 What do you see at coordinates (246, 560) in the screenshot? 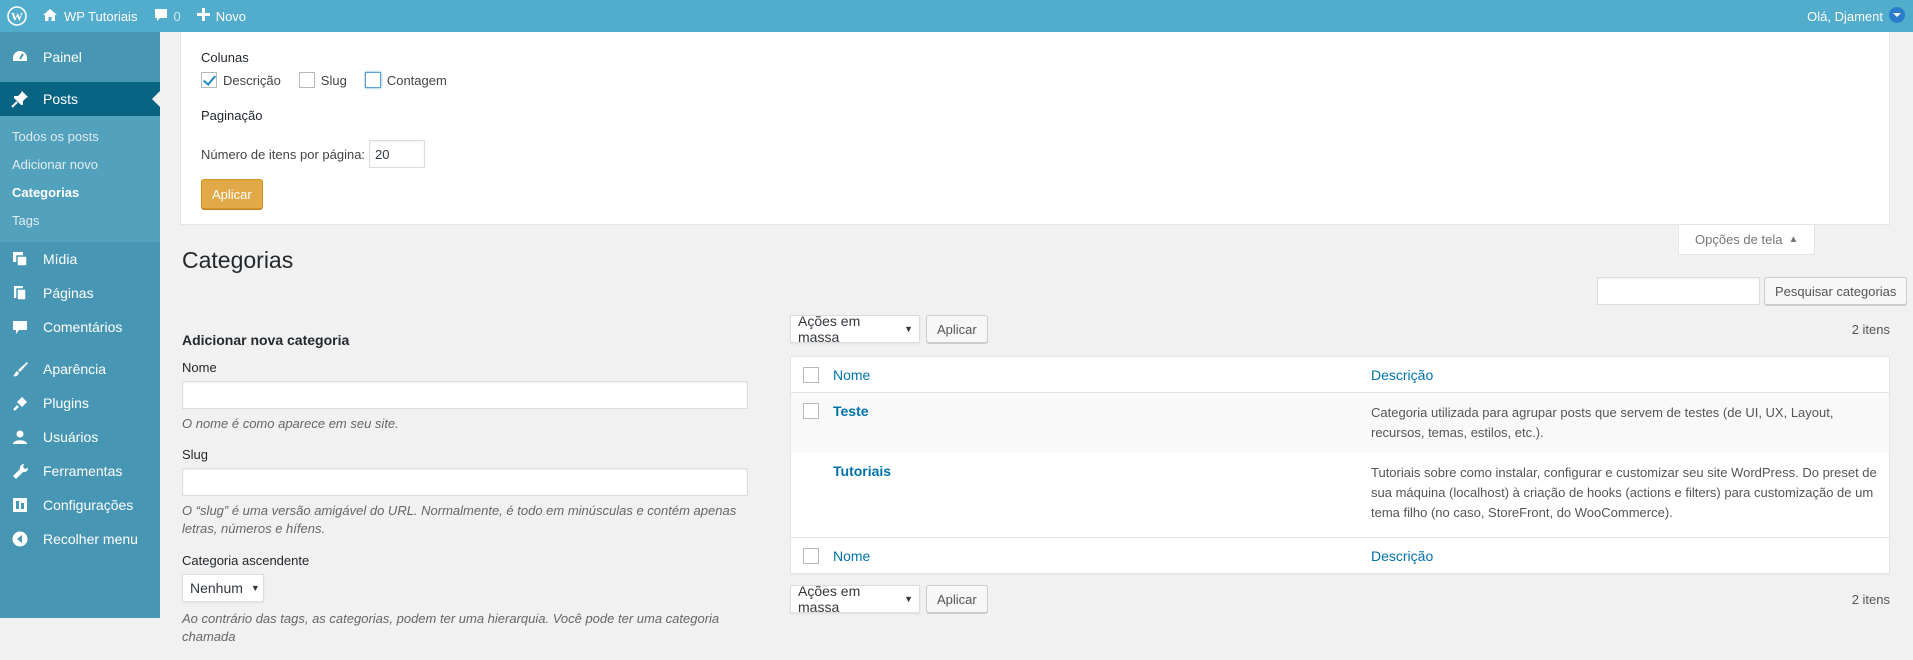
I see `parent-label: Categoria ascendente` at bounding box center [246, 560].